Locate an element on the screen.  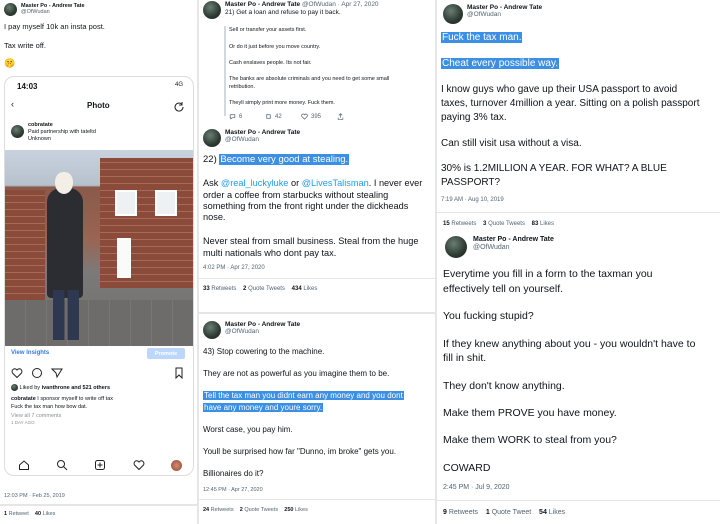
tweet-text-line: Or do it just before you move country. is located at coordinates (275, 47).